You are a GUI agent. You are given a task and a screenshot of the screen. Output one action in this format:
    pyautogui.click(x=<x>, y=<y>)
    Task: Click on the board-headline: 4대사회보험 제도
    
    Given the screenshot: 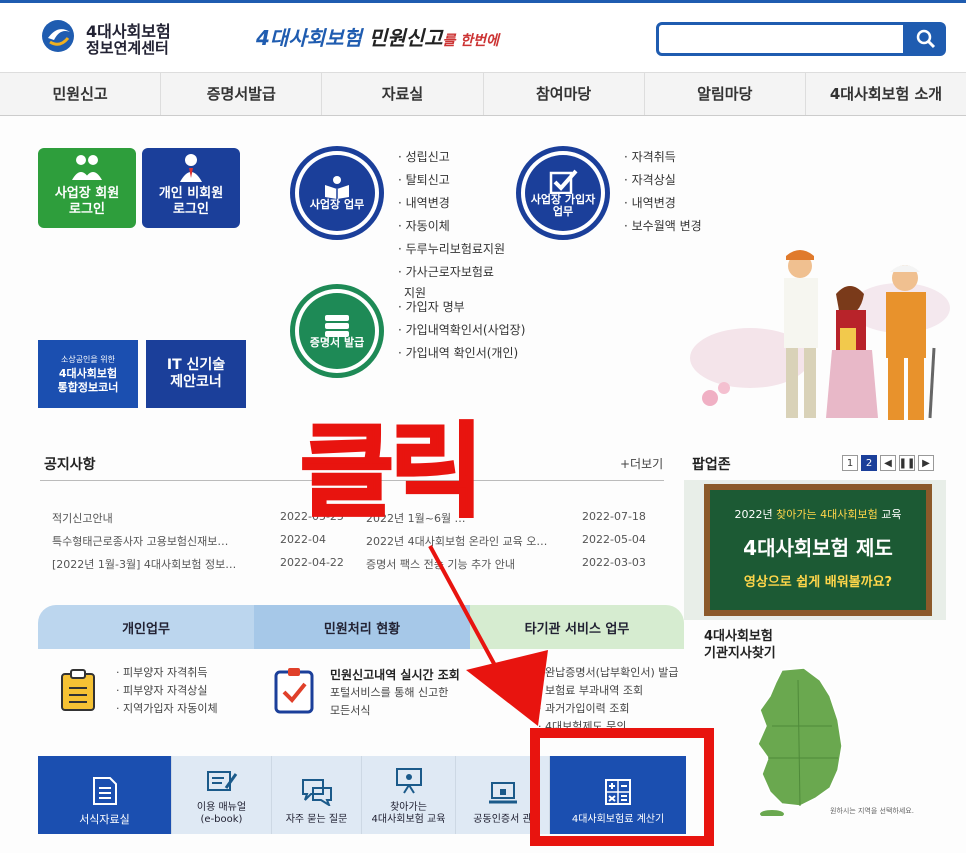 What is the action you would take?
    pyautogui.click(x=818, y=548)
    